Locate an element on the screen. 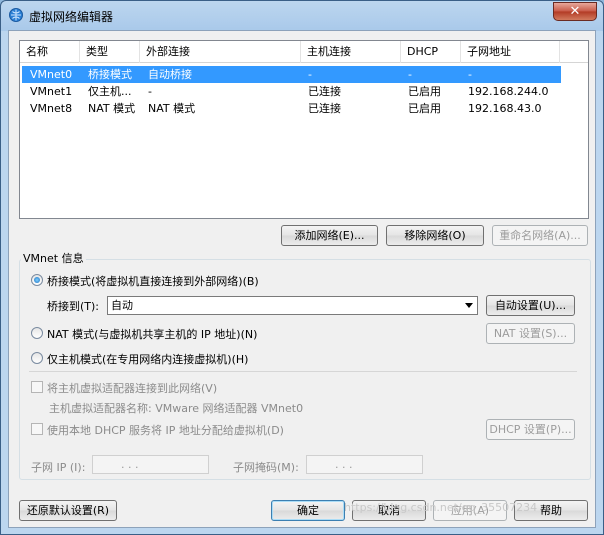 This screenshot has height=535, width=604. column-header-name: 名称 is located at coordinates (50, 52).